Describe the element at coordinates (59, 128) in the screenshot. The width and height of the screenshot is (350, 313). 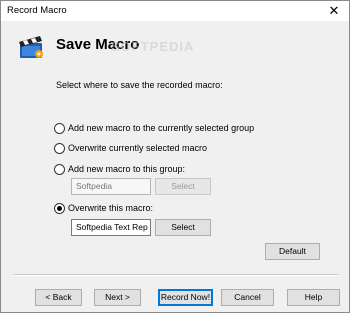
I see `radio-add-to-selected-group` at that location.